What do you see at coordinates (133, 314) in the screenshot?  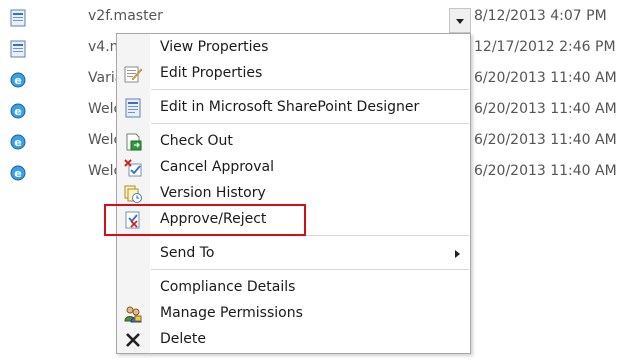 I see `manage-permissions-icon` at bounding box center [133, 314].